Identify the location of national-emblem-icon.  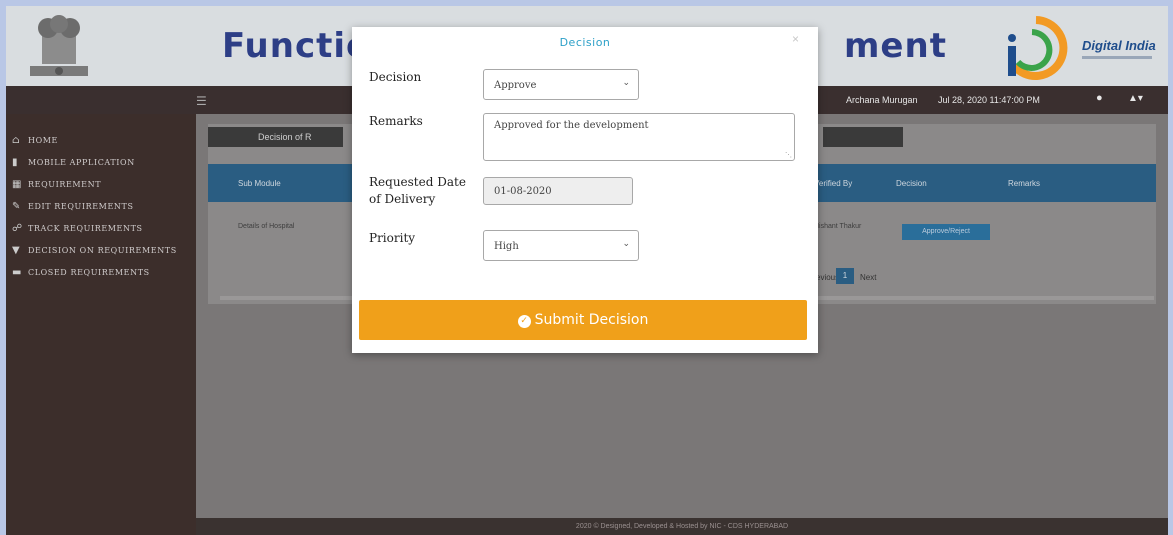
(59, 45).